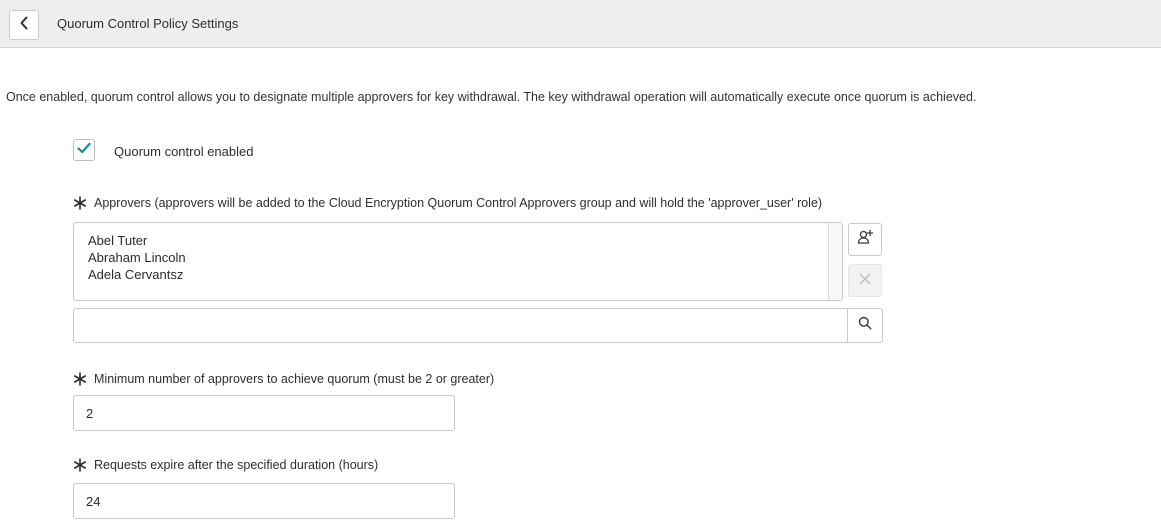  What do you see at coordinates (465, 257) in the screenshot?
I see `list-item: Abraham Lincoln` at bounding box center [465, 257].